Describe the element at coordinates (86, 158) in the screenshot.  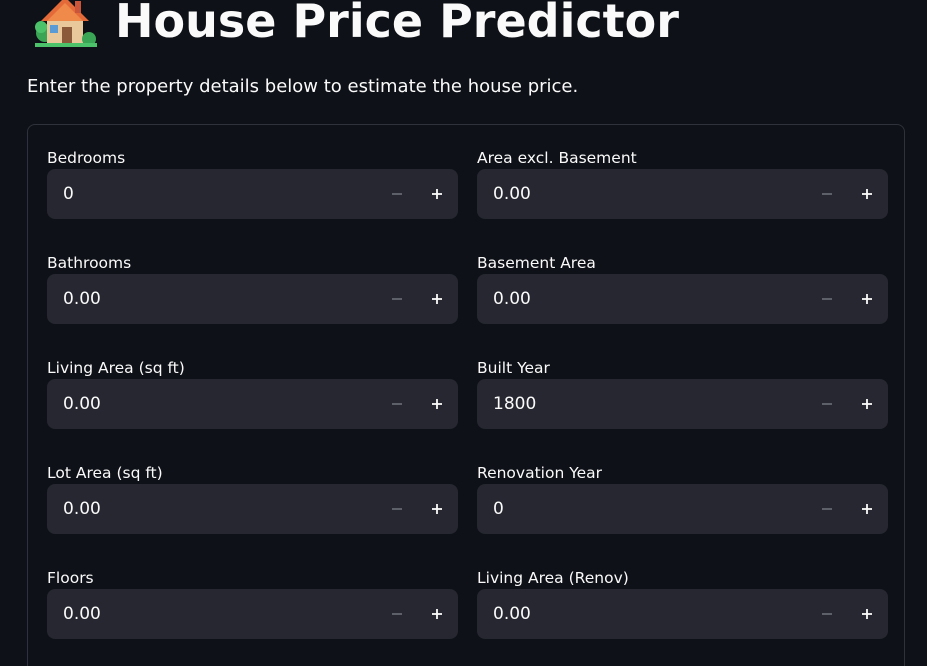
I see `field-label: Bedrooms` at that location.